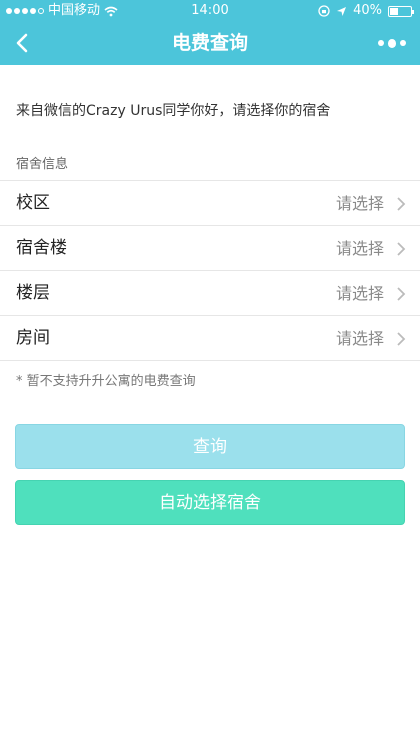 This screenshot has width=420, height=747. Describe the element at coordinates (41, 248) in the screenshot. I see `row-label: 宿舍楼` at that location.